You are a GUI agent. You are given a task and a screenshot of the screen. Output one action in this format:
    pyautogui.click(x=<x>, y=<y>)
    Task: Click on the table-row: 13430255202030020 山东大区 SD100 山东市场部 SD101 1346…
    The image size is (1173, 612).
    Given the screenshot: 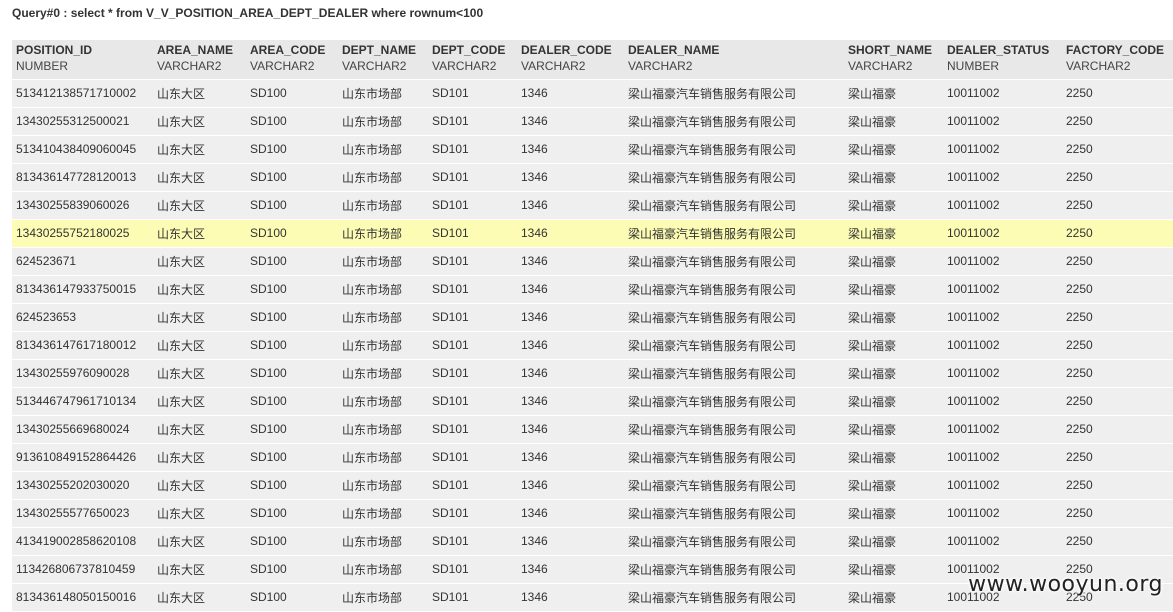 What is the action you would take?
    pyautogui.click(x=592, y=485)
    